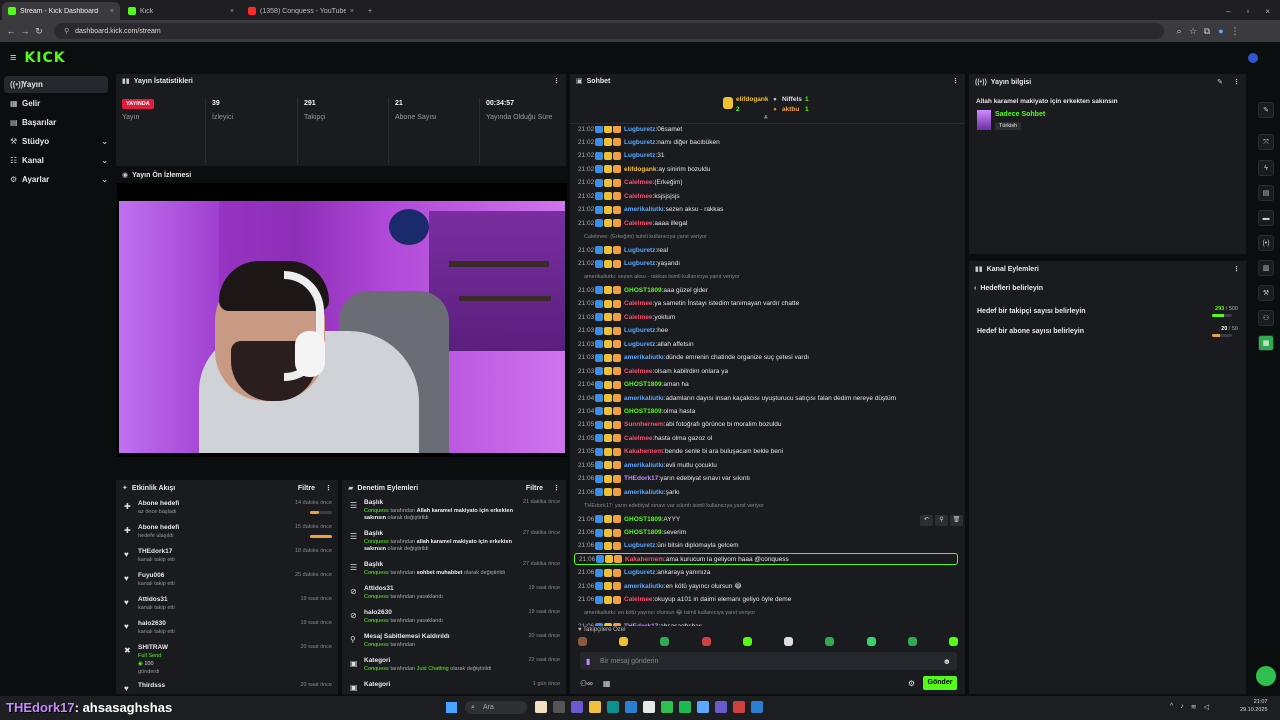 Image resolution: width=1280 pixels, height=720 pixels. Describe the element at coordinates (534, 488) in the screenshot. I see `filter-button: Filtre` at that location.